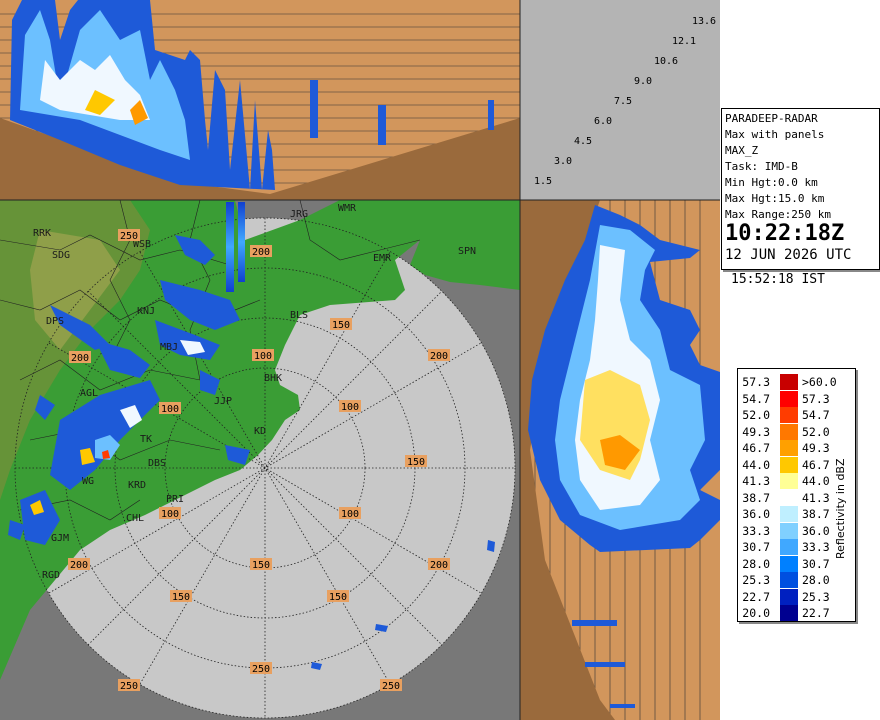 This screenshot has height=720, width=880. What do you see at coordinates (756, 431) in the screenshot?
I see `legend-low-value: 49.3` at bounding box center [756, 431].